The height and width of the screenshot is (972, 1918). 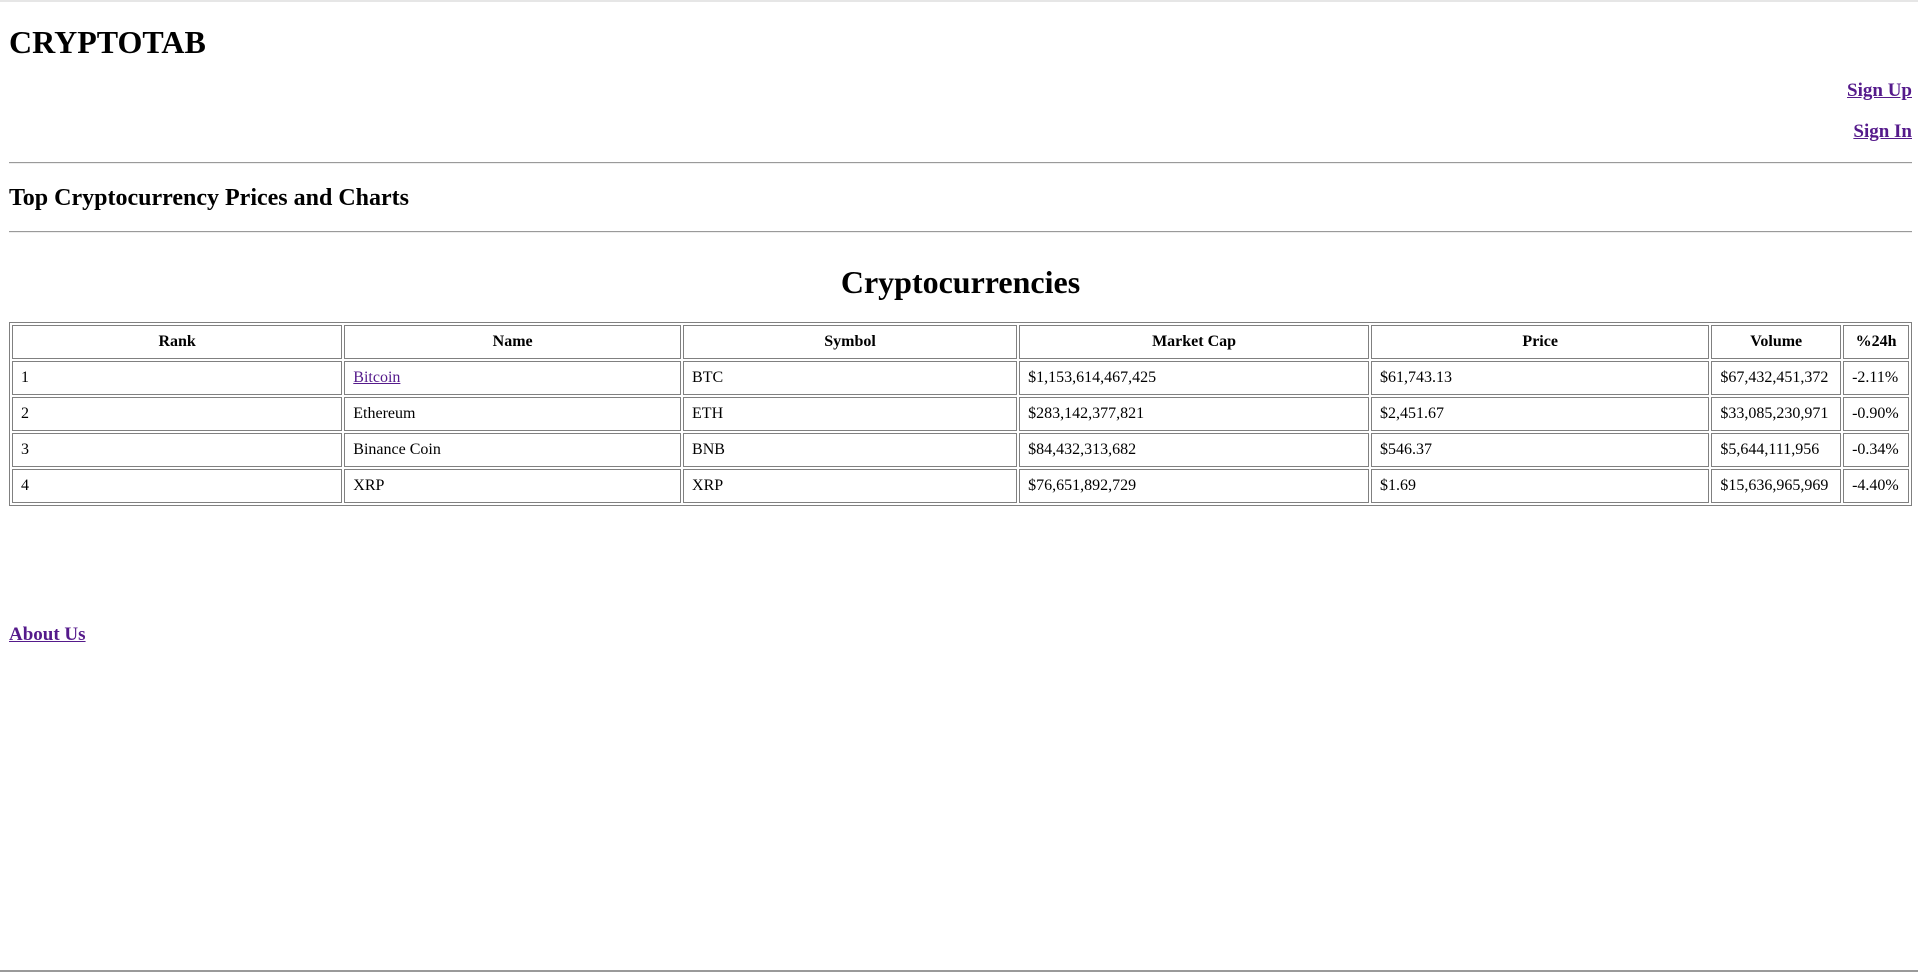 I want to click on name-cell: Bitcoin, so click(x=513, y=378).